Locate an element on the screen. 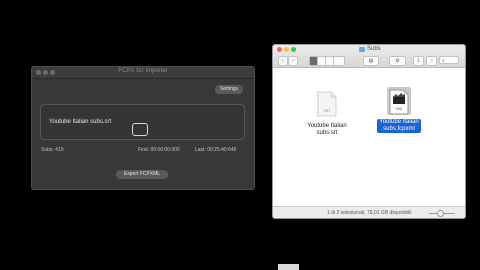 The image size is (480, 270). finder-title: Subs is located at coordinates (374, 49).